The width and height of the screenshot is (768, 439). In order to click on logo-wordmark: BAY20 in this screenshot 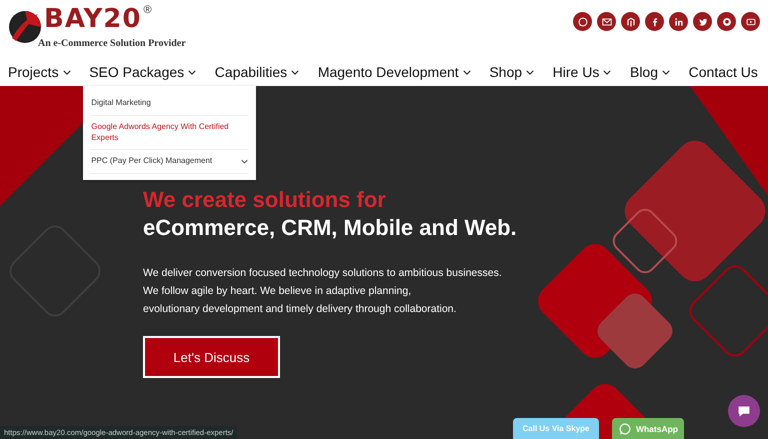, I will do `click(93, 19)`.